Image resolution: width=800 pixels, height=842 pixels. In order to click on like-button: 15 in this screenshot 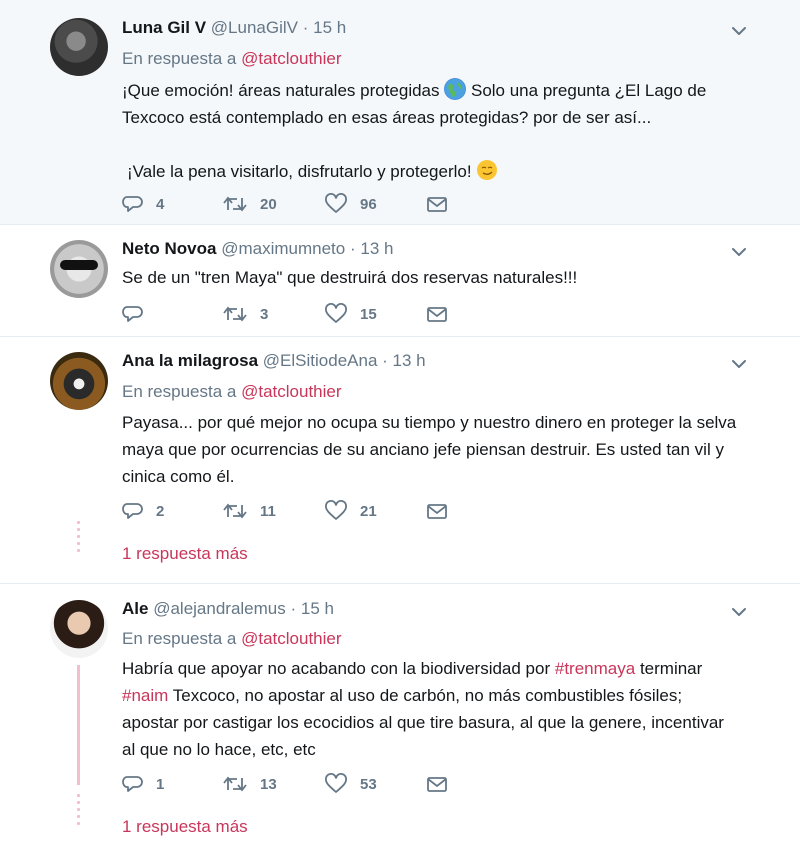, I will do `click(350, 314)`.